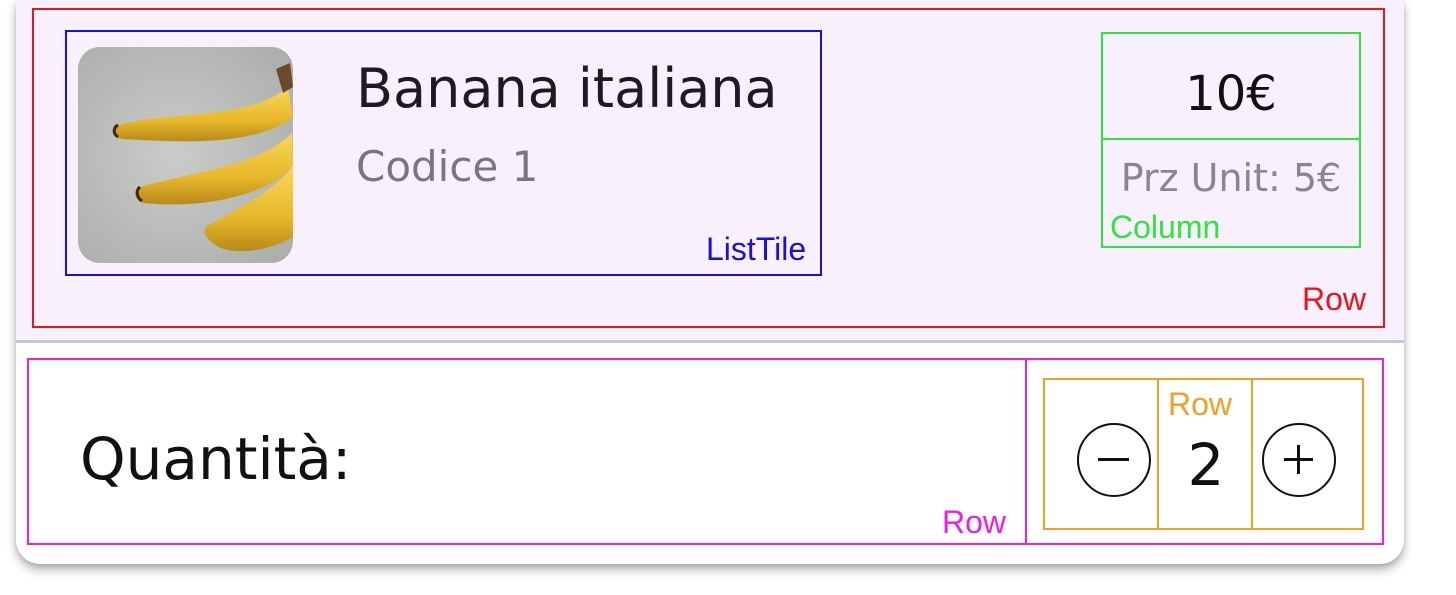 The height and width of the screenshot is (595, 1456). What do you see at coordinates (1231, 139) in the screenshot?
I see `column-divider` at bounding box center [1231, 139].